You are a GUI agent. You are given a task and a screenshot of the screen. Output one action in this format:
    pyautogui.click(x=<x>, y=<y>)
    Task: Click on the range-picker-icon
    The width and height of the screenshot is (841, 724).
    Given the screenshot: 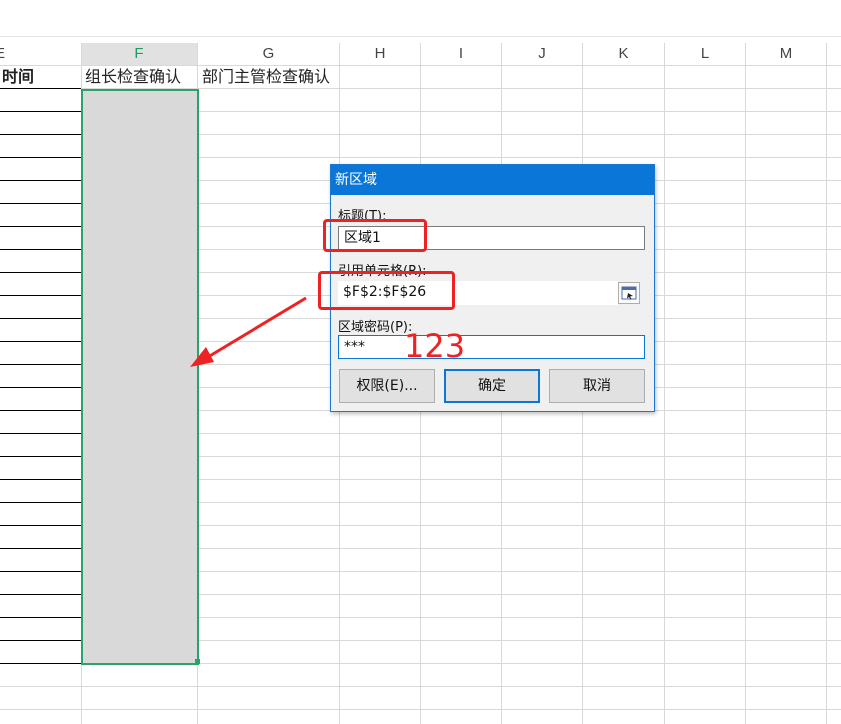 What is the action you would take?
    pyautogui.click(x=629, y=293)
    